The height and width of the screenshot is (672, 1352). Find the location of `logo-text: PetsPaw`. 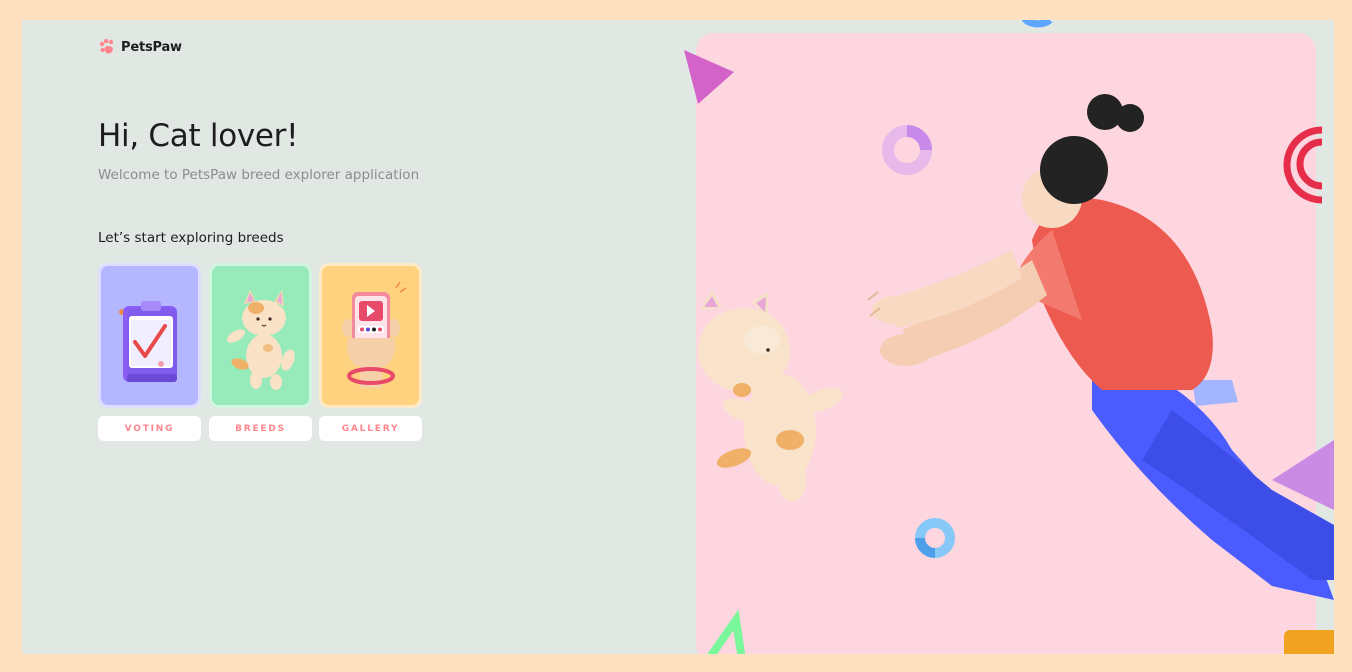

logo-text: PetsPaw is located at coordinates (151, 47).